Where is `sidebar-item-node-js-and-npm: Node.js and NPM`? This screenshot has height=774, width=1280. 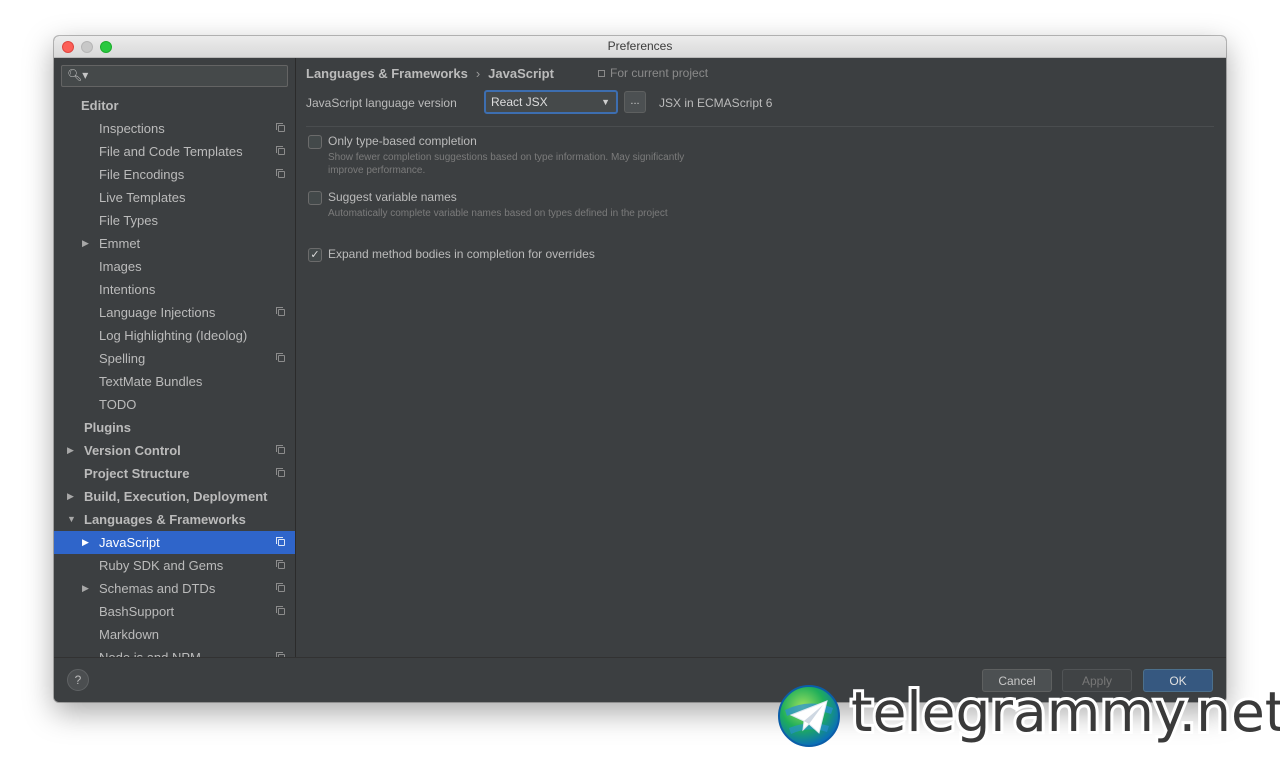 sidebar-item-node-js-and-npm: Node.js and NPM is located at coordinates (174, 651).